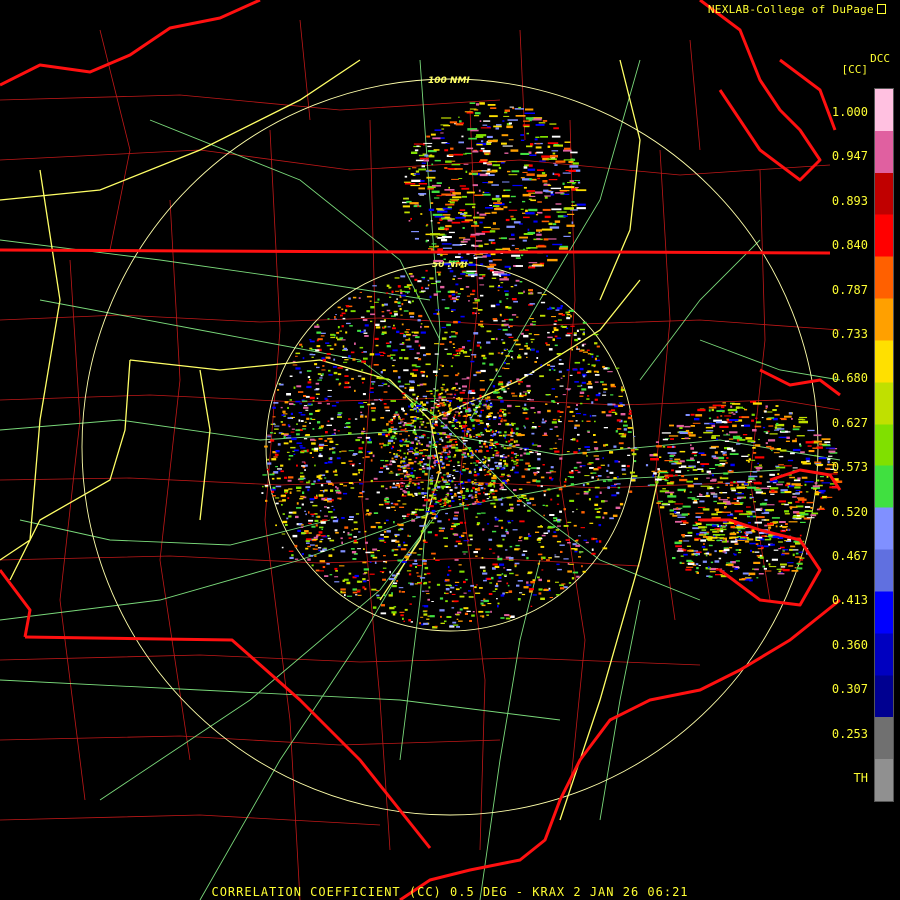 The width and height of the screenshot is (900, 900). I want to click on scale-label: TH, so click(860, 778).